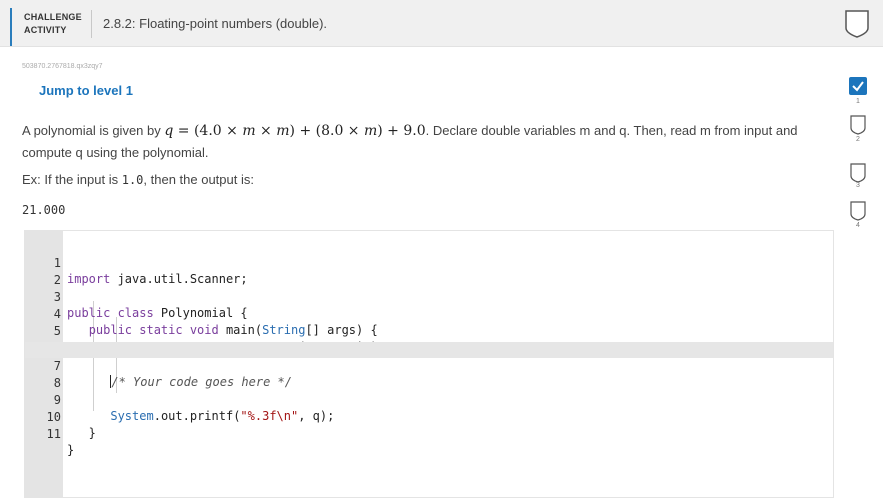 The image size is (883, 501). Describe the element at coordinates (62, 66) in the screenshot. I see `session-id: 503870.2767818.qx3zqy7` at that location.